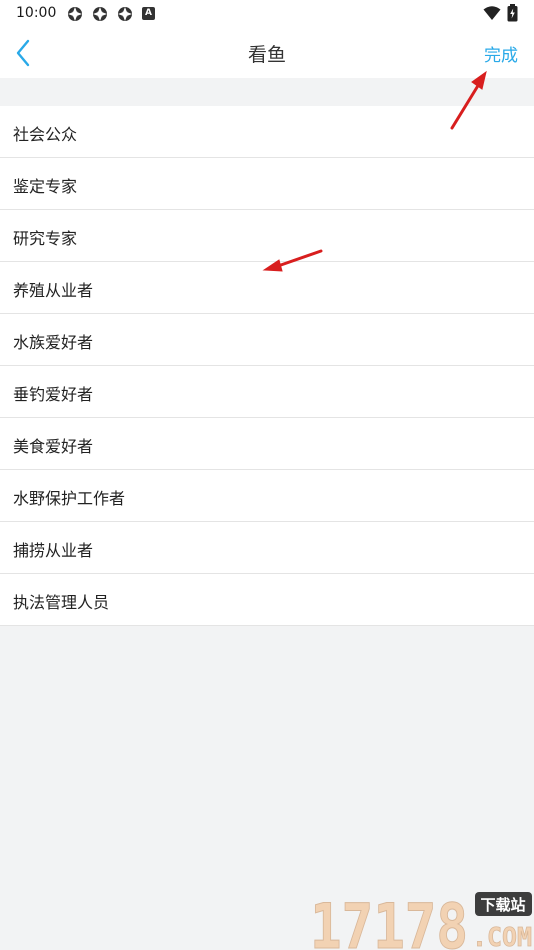 The width and height of the screenshot is (534, 950). What do you see at coordinates (69, 498) in the screenshot?
I see `role-item-label: 水野保护工作者` at bounding box center [69, 498].